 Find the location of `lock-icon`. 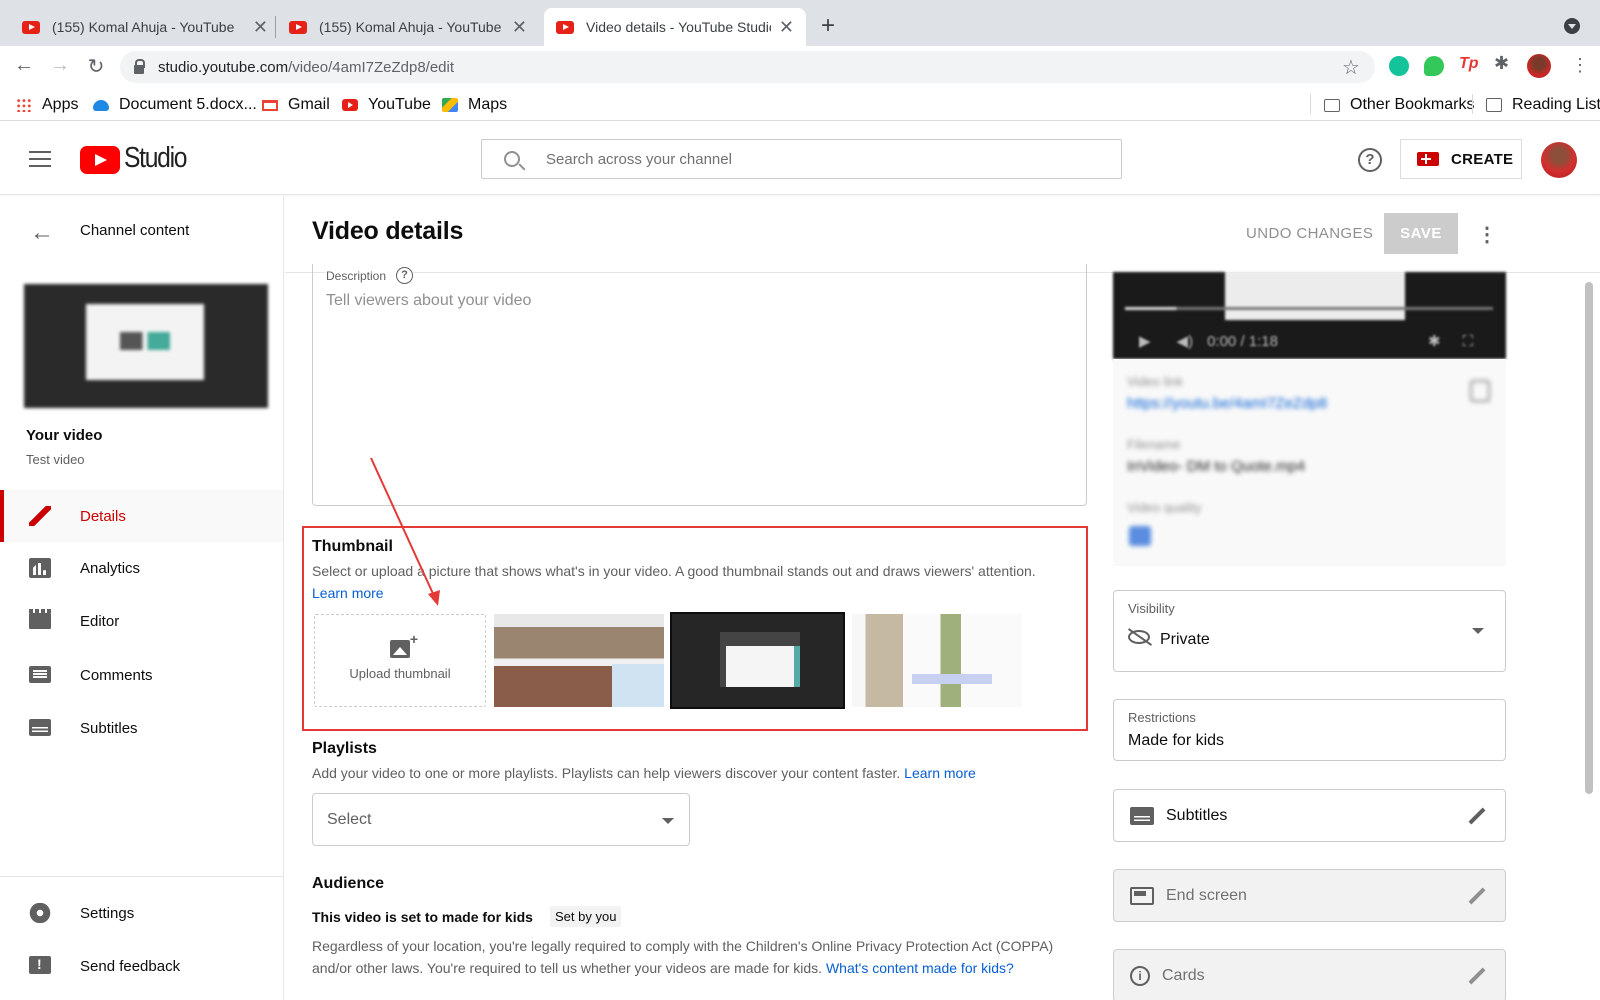

lock-icon is located at coordinates (139, 66).